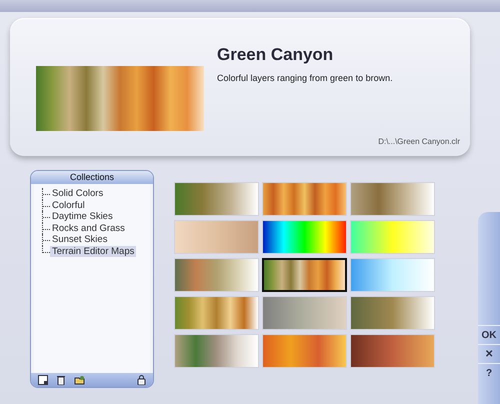 The height and width of the screenshot is (404, 500). Describe the element at coordinates (93, 251) in the screenshot. I see `tree-item: Terrain Editor Maps` at that location.